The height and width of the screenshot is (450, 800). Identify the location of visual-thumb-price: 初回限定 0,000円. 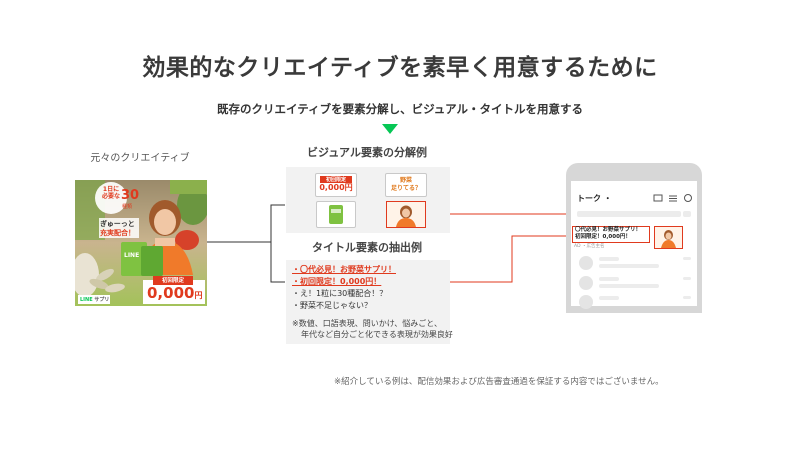
(336, 185).